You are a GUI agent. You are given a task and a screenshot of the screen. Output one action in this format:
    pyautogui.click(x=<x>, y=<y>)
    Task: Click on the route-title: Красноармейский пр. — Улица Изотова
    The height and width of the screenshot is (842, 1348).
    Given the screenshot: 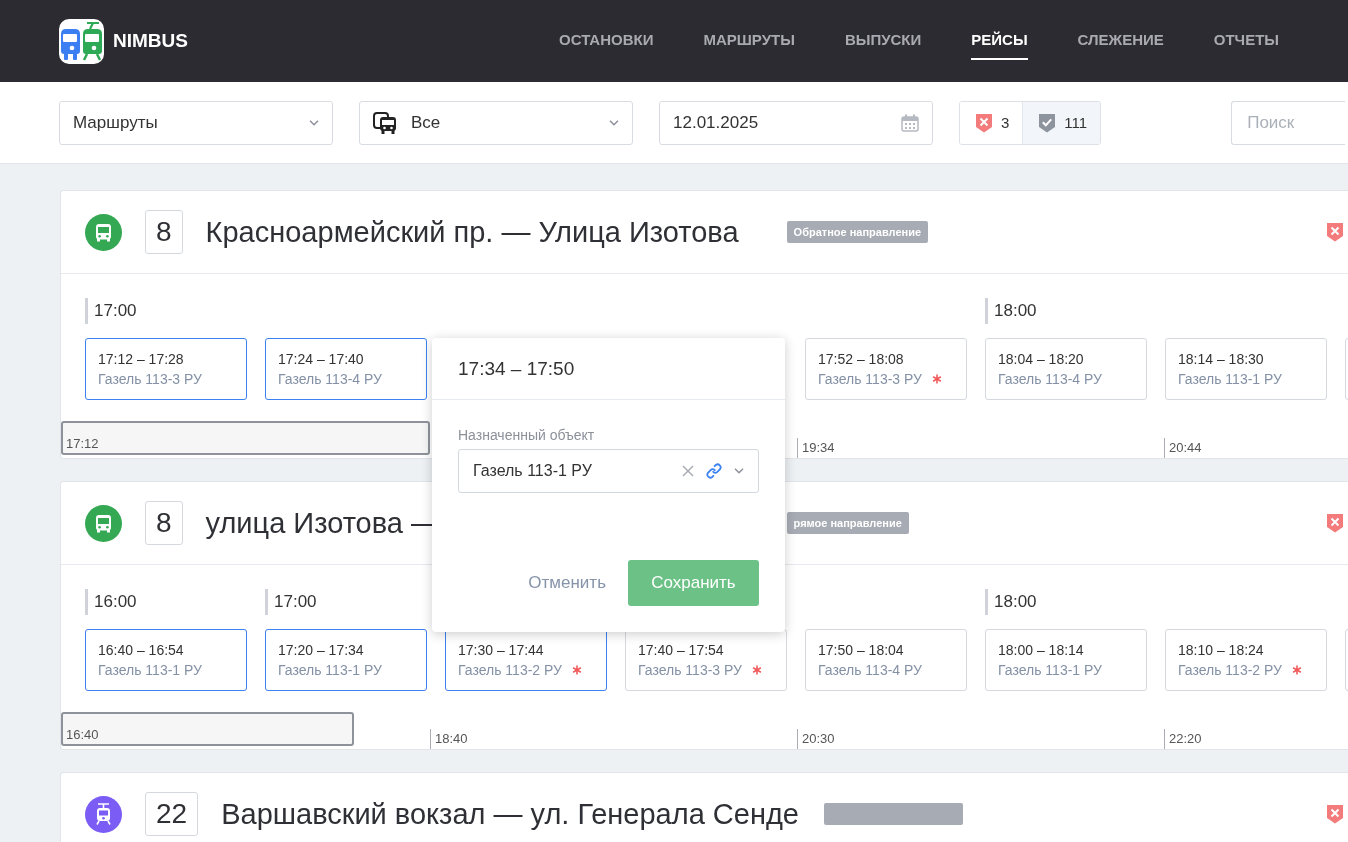 What is the action you would take?
    pyautogui.click(x=472, y=232)
    